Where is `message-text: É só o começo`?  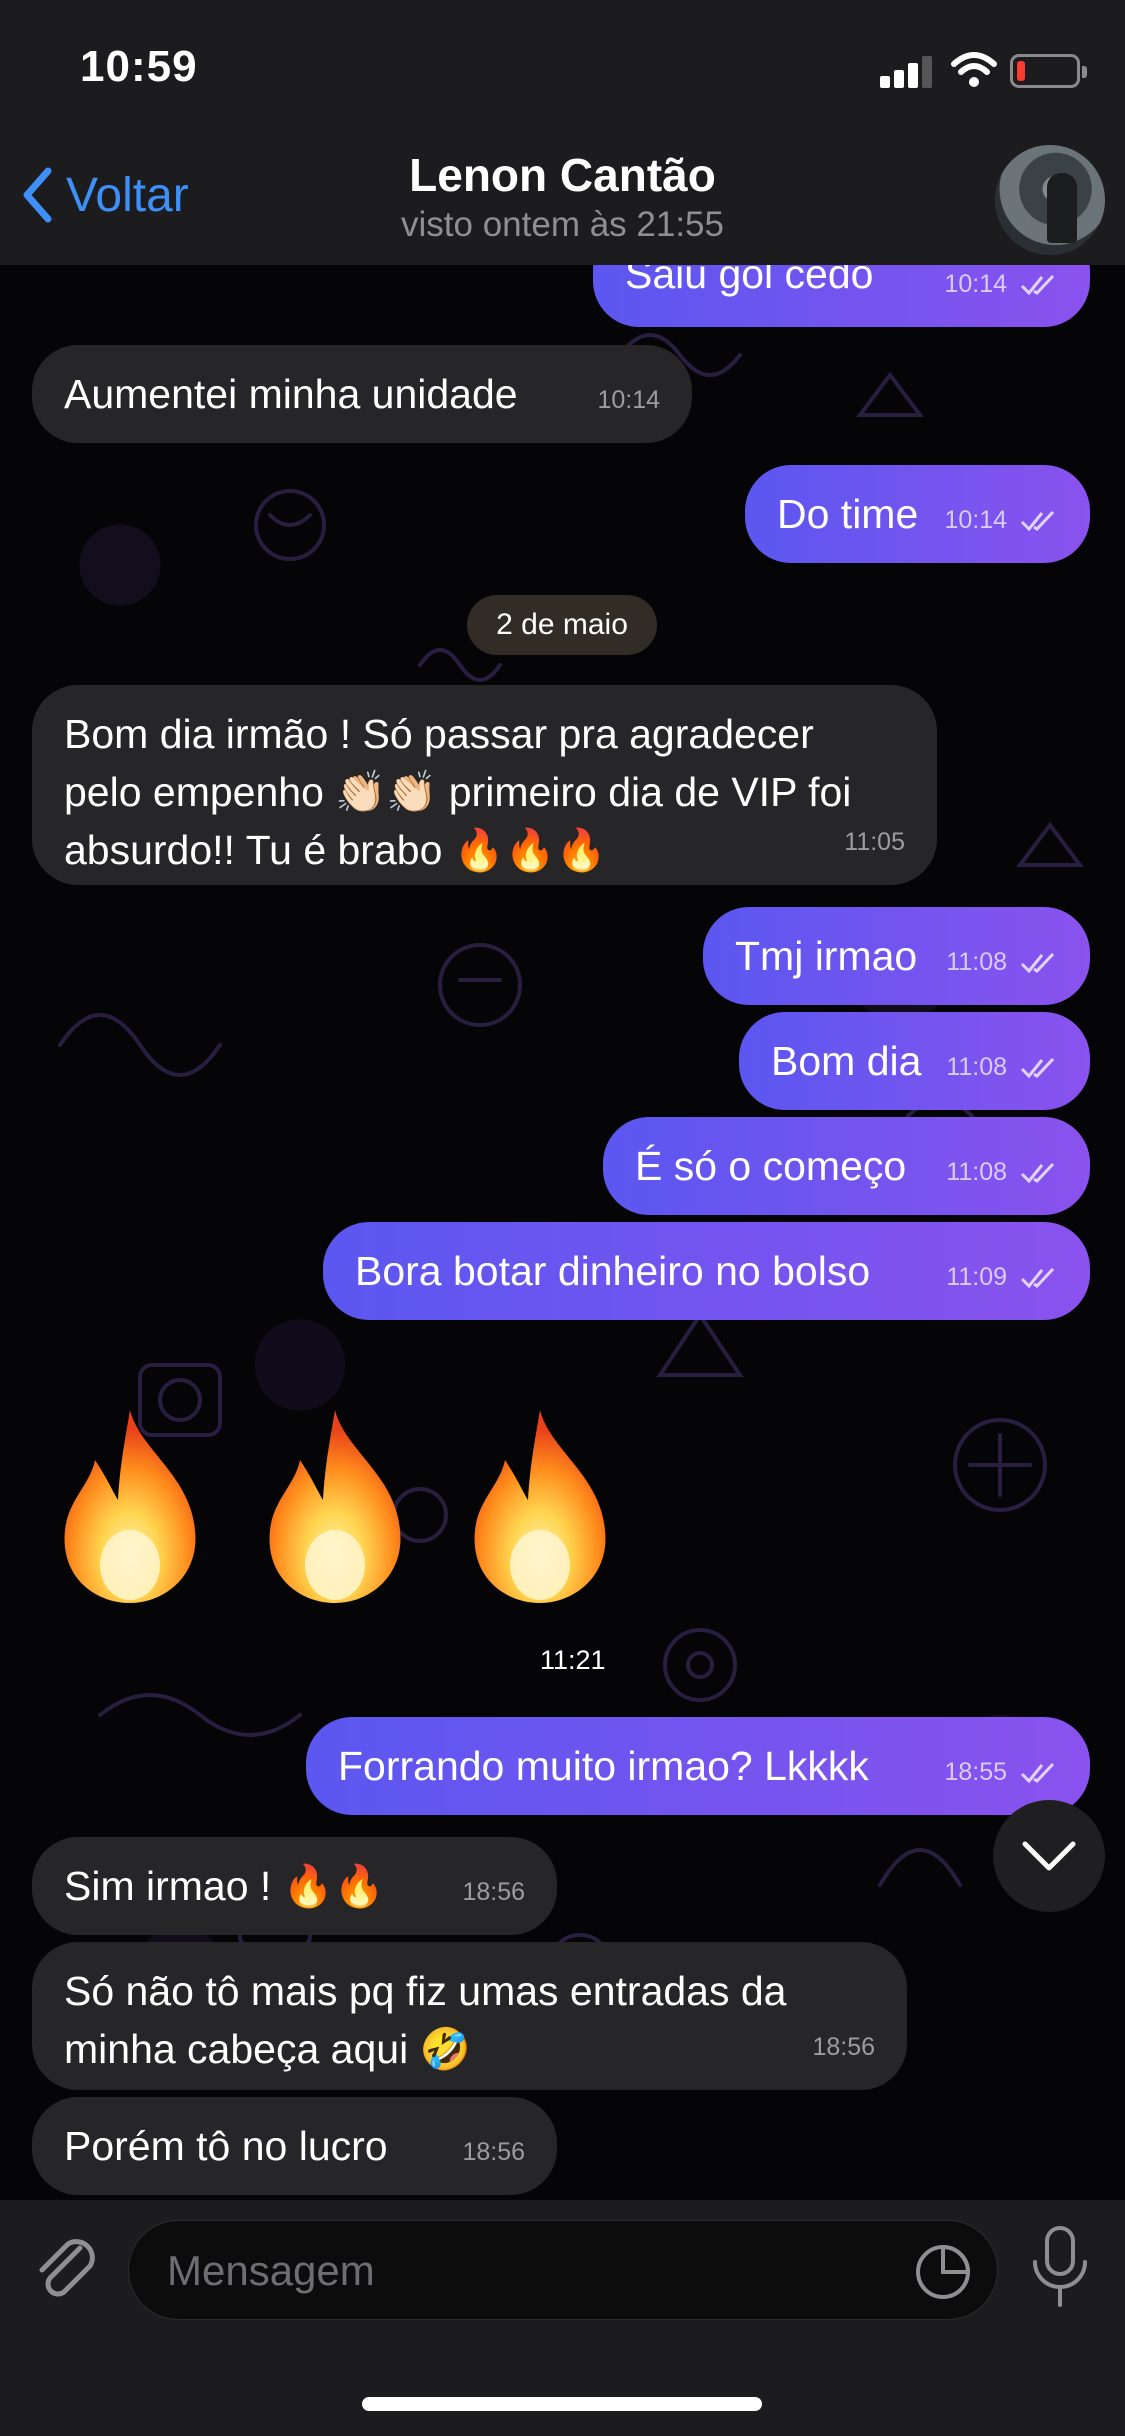
message-text: É só o começo is located at coordinates (771, 1166).